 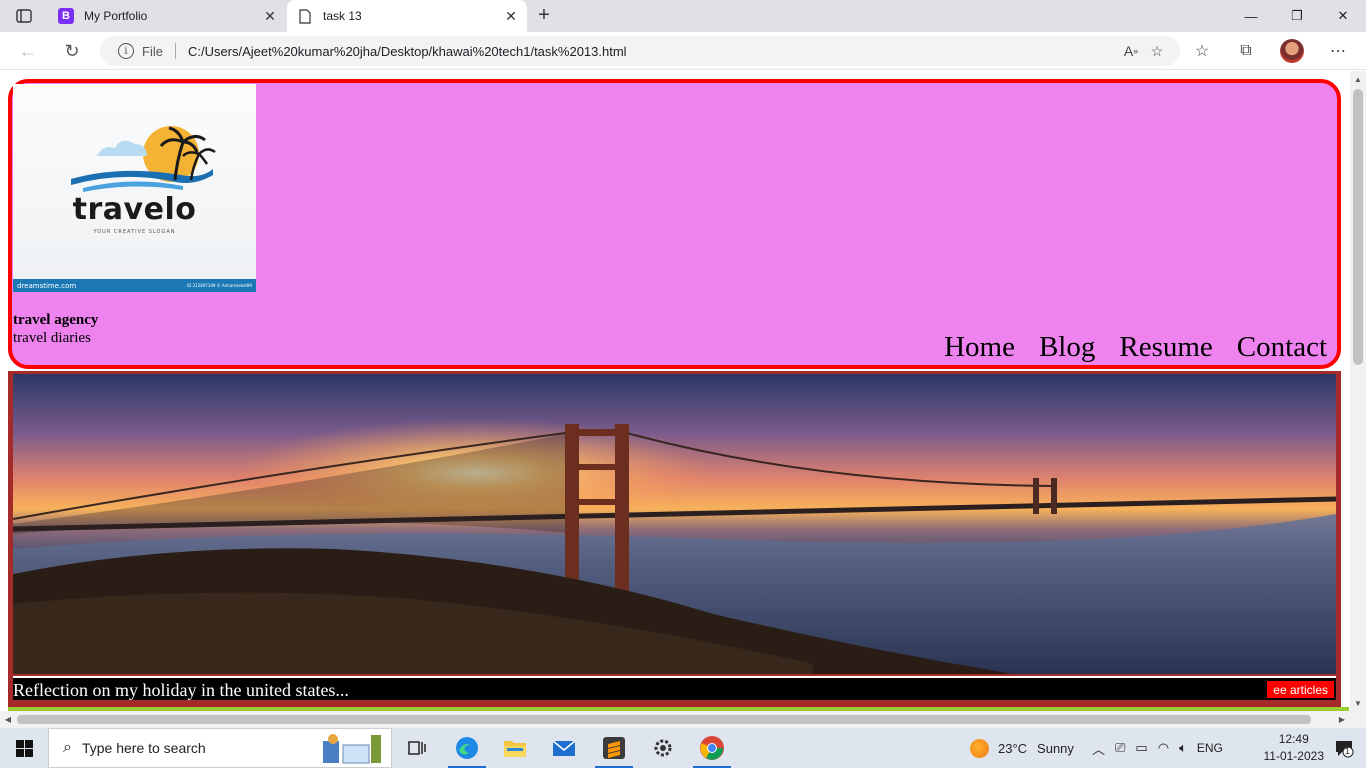 I want to click on scroll-down-icon: ▼, so click(x=1358, y=703).